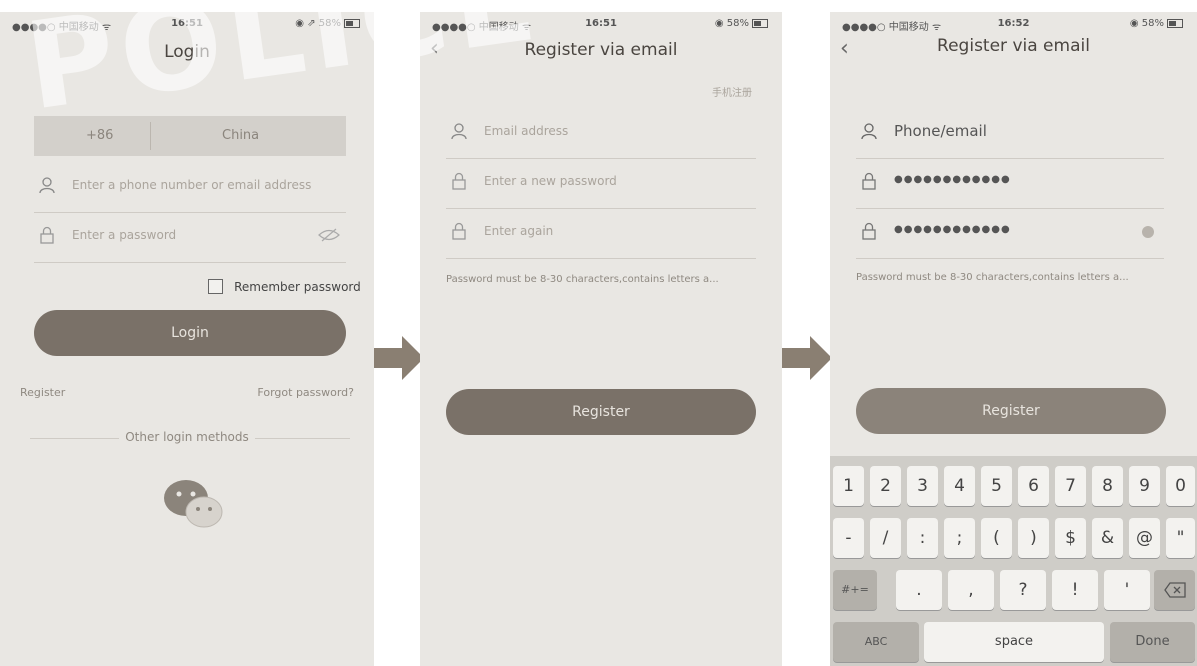 The width and height of the screenshot is (1197, 666). What do you see at coordinates (550, 181) in the screenshot?
I see `new-password-placeholder: Enter a new password` at bounding box center [550, 181].